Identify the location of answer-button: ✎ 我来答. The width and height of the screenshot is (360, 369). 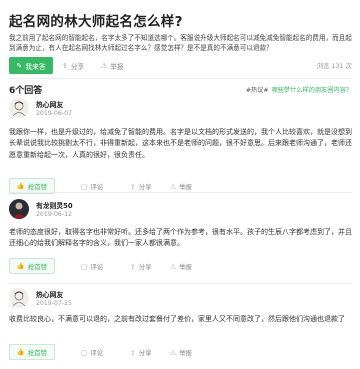
(31, 65).